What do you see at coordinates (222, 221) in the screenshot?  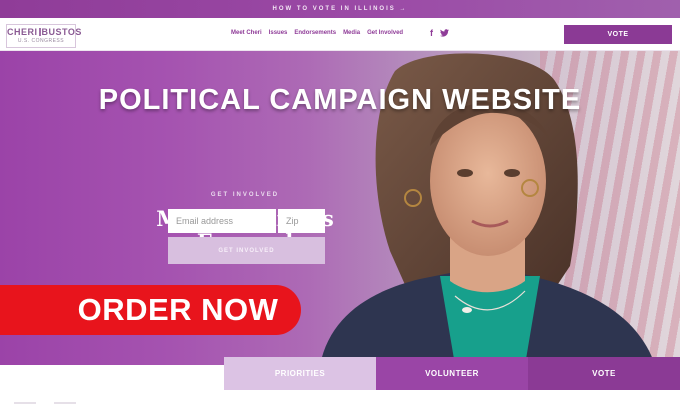 I see `email-field` at bounding box center [222, 221].